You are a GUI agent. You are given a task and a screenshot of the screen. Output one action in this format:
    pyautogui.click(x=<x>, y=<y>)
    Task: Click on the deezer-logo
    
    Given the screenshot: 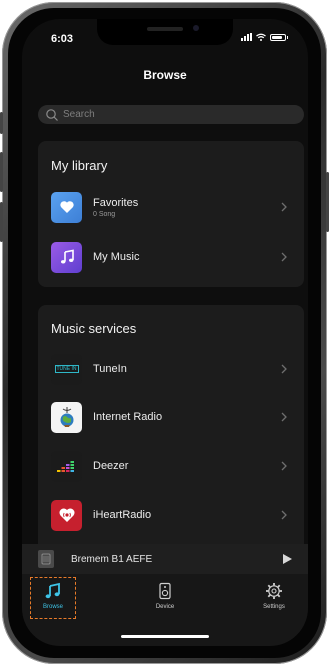 What is the action you would take?
    pyautogui.click(x=66, y=466)
    